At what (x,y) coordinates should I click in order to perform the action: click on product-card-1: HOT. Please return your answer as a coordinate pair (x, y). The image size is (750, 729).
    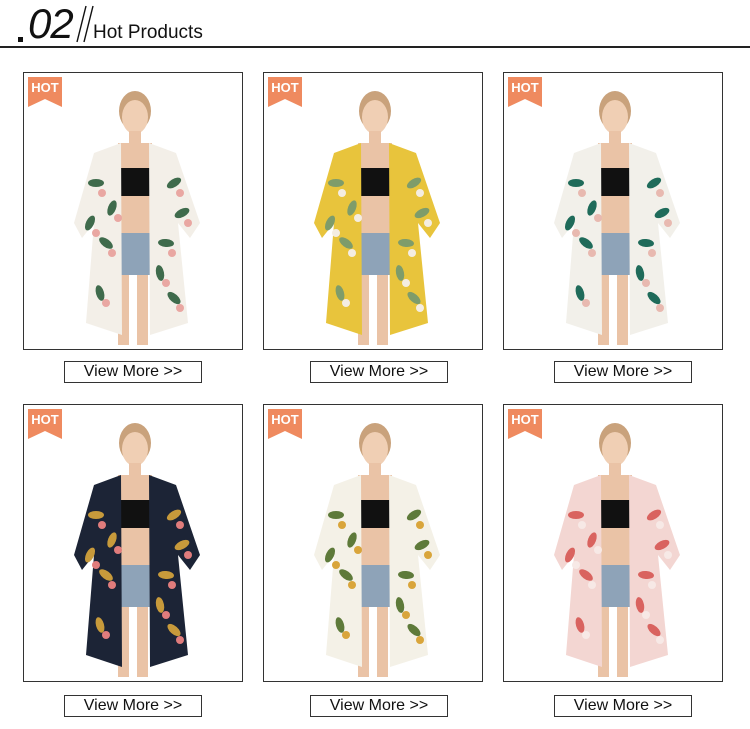
    Looking at the image, I should click on (133, 211).